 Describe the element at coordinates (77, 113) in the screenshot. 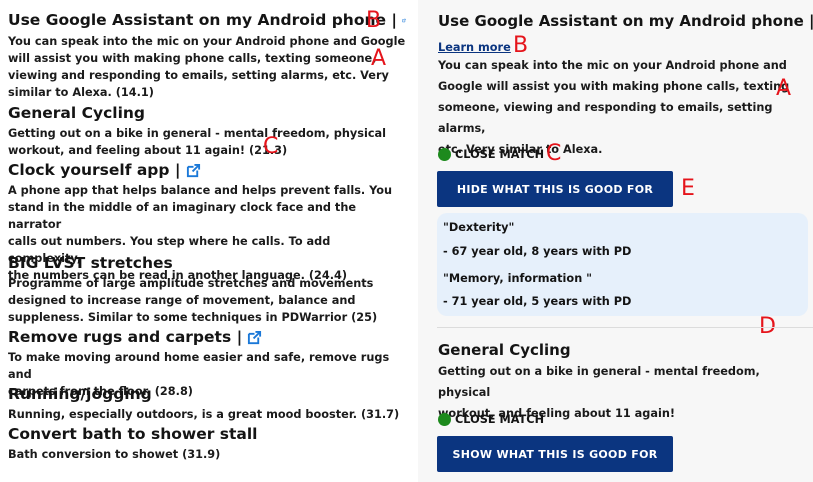

I see `item-title: General Cycling` at that location.